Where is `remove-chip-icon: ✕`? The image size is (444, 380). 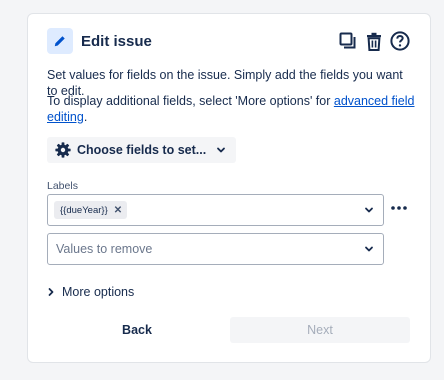 remove-chip-icon: ✕ is located at coordinates (118, 210).